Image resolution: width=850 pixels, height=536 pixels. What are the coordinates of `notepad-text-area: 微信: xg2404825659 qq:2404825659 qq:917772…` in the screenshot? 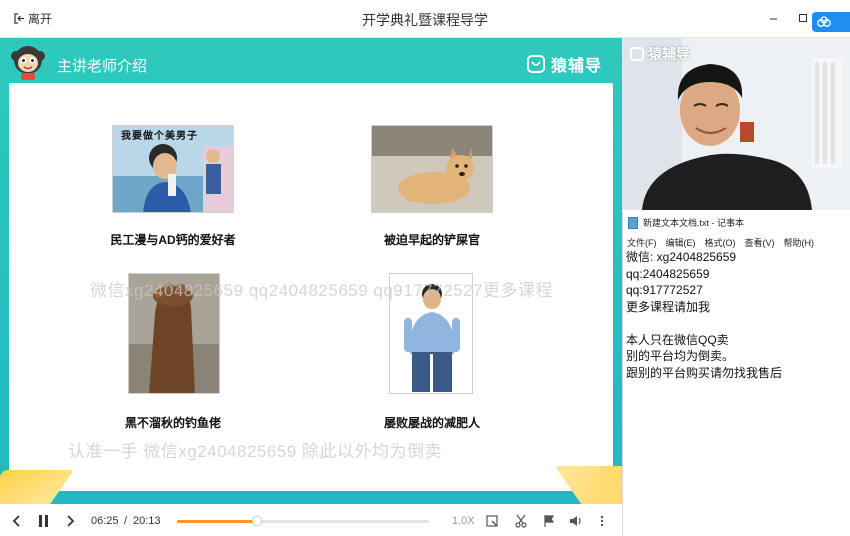 It's located at (737, 315).